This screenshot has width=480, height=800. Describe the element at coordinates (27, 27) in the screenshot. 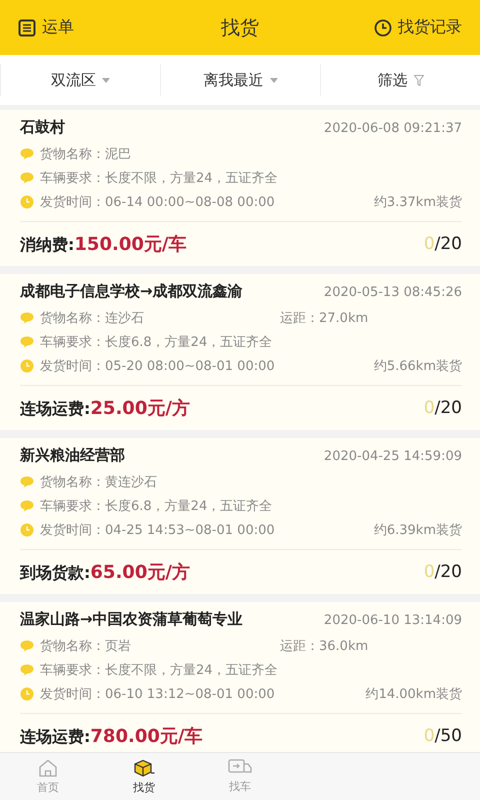

I see `list-icon` at that location.